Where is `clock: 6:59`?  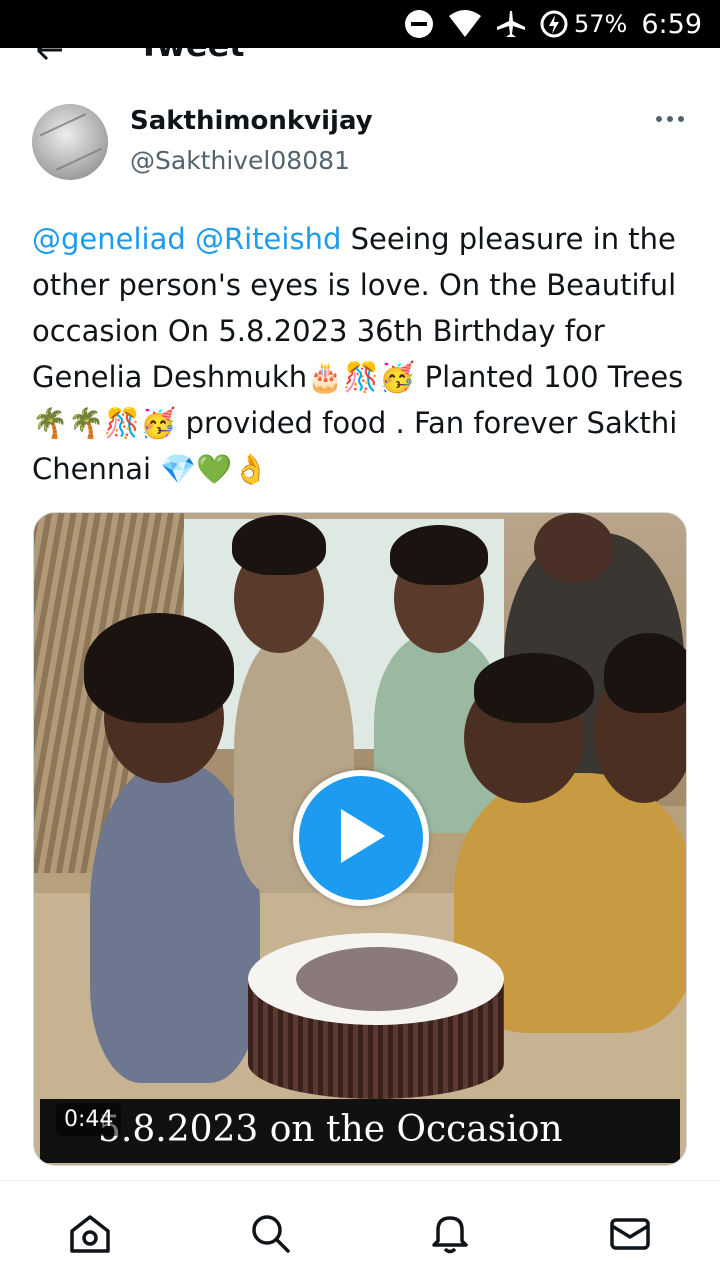
clock: 6:59 is located at coordinates (671, 24).